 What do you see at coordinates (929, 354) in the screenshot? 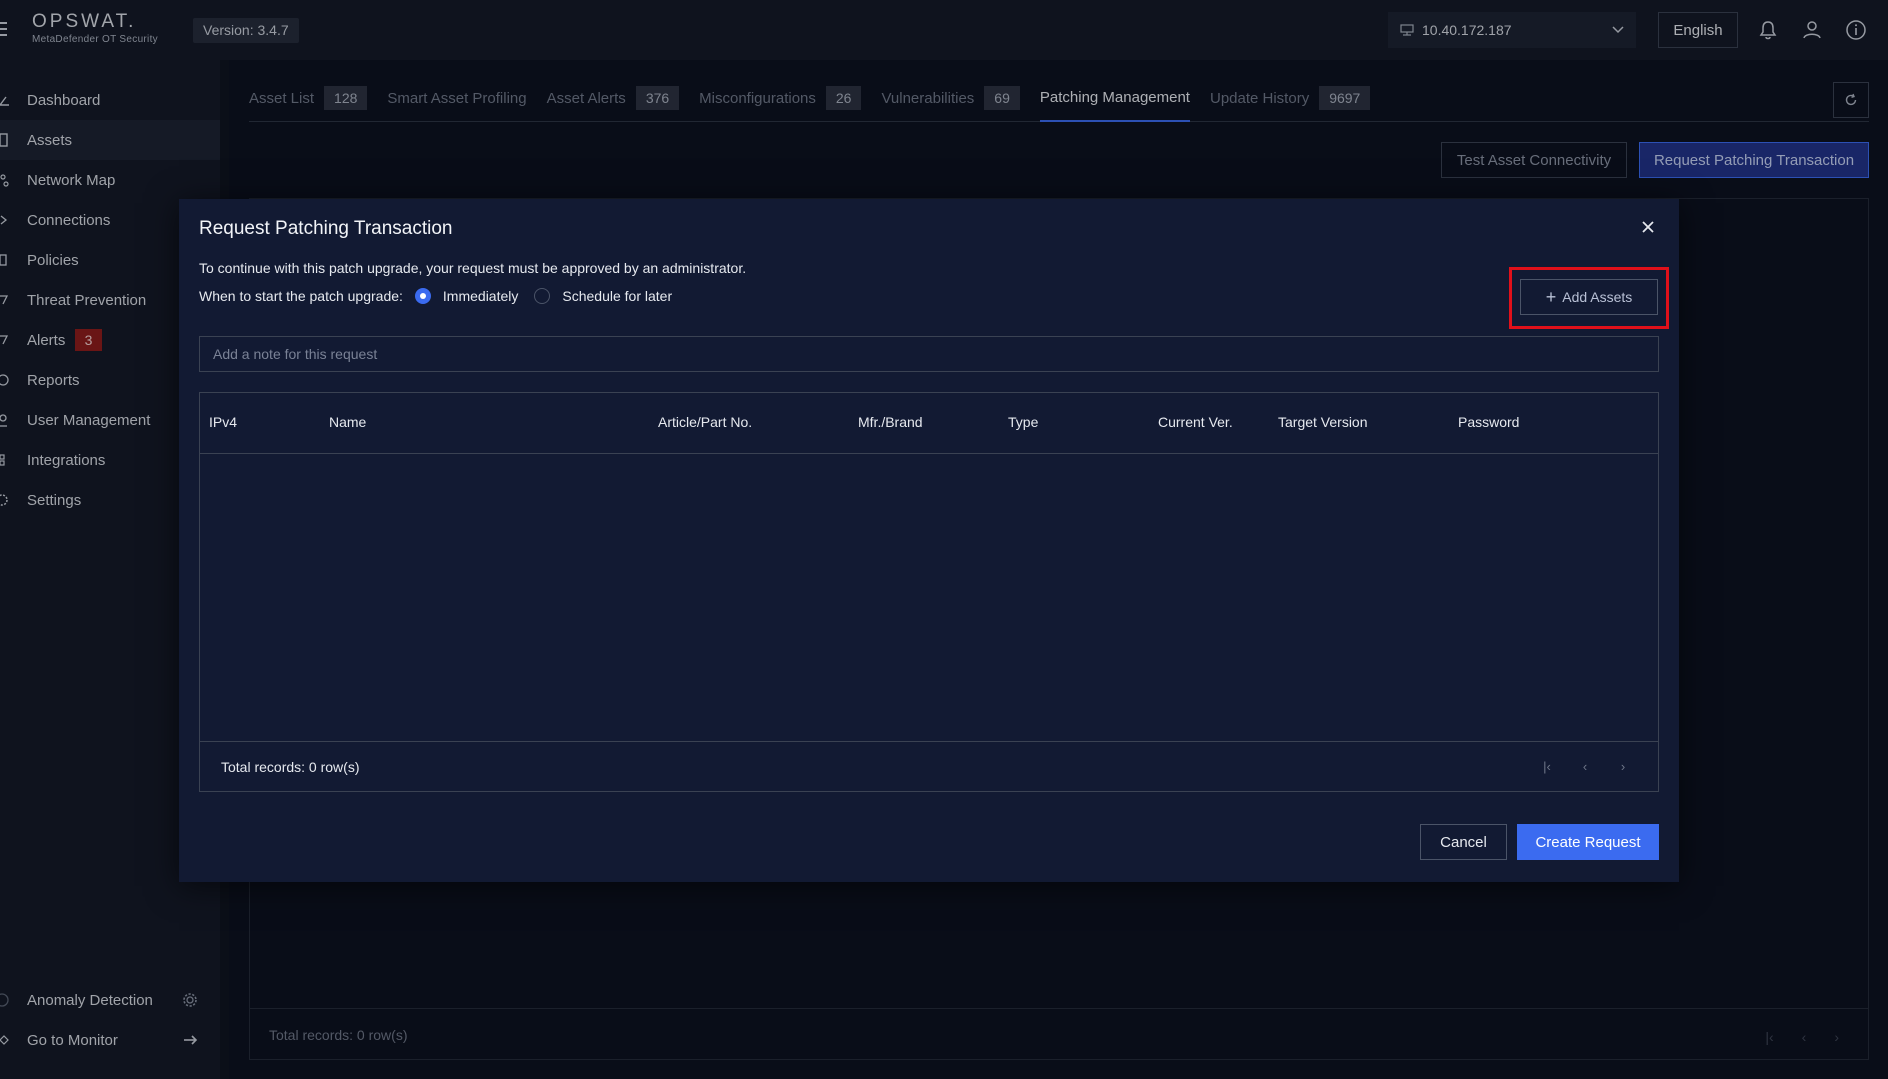
I see `note-input` at bounding box center [929, 354].